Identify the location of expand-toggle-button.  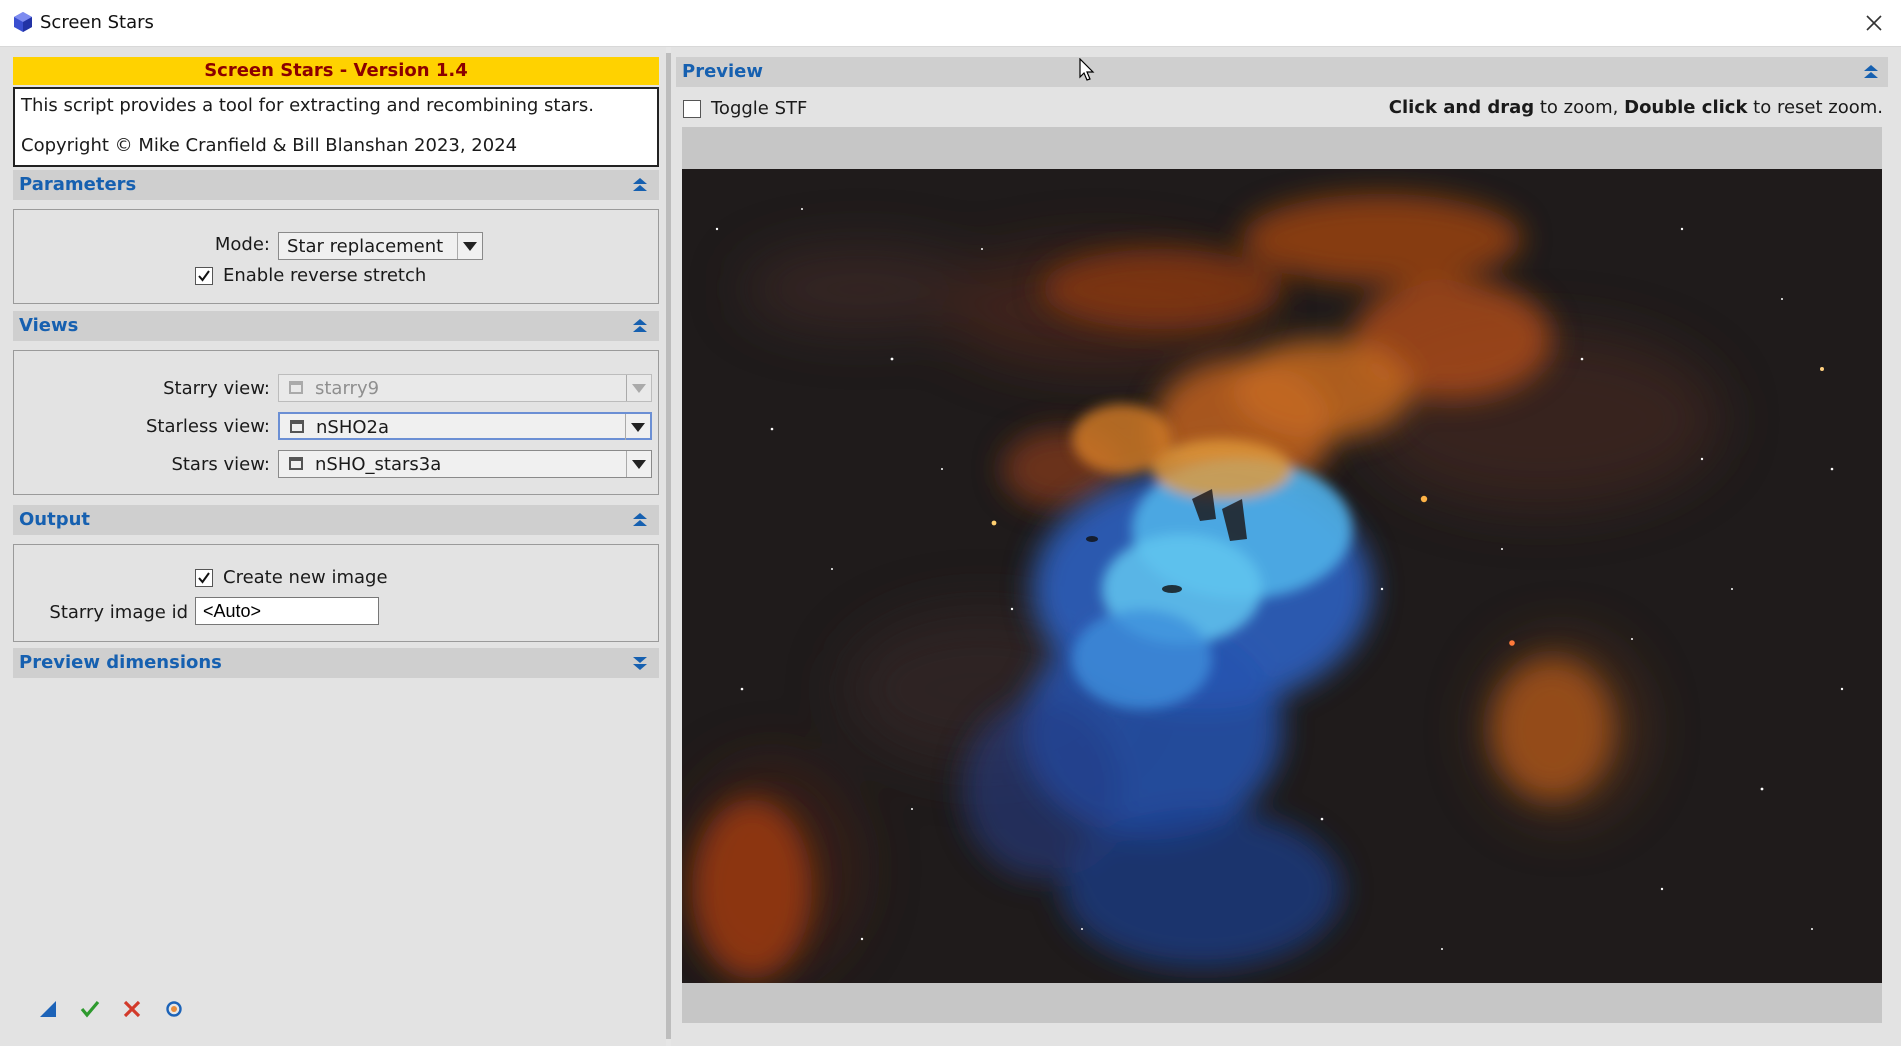
(640, 663).